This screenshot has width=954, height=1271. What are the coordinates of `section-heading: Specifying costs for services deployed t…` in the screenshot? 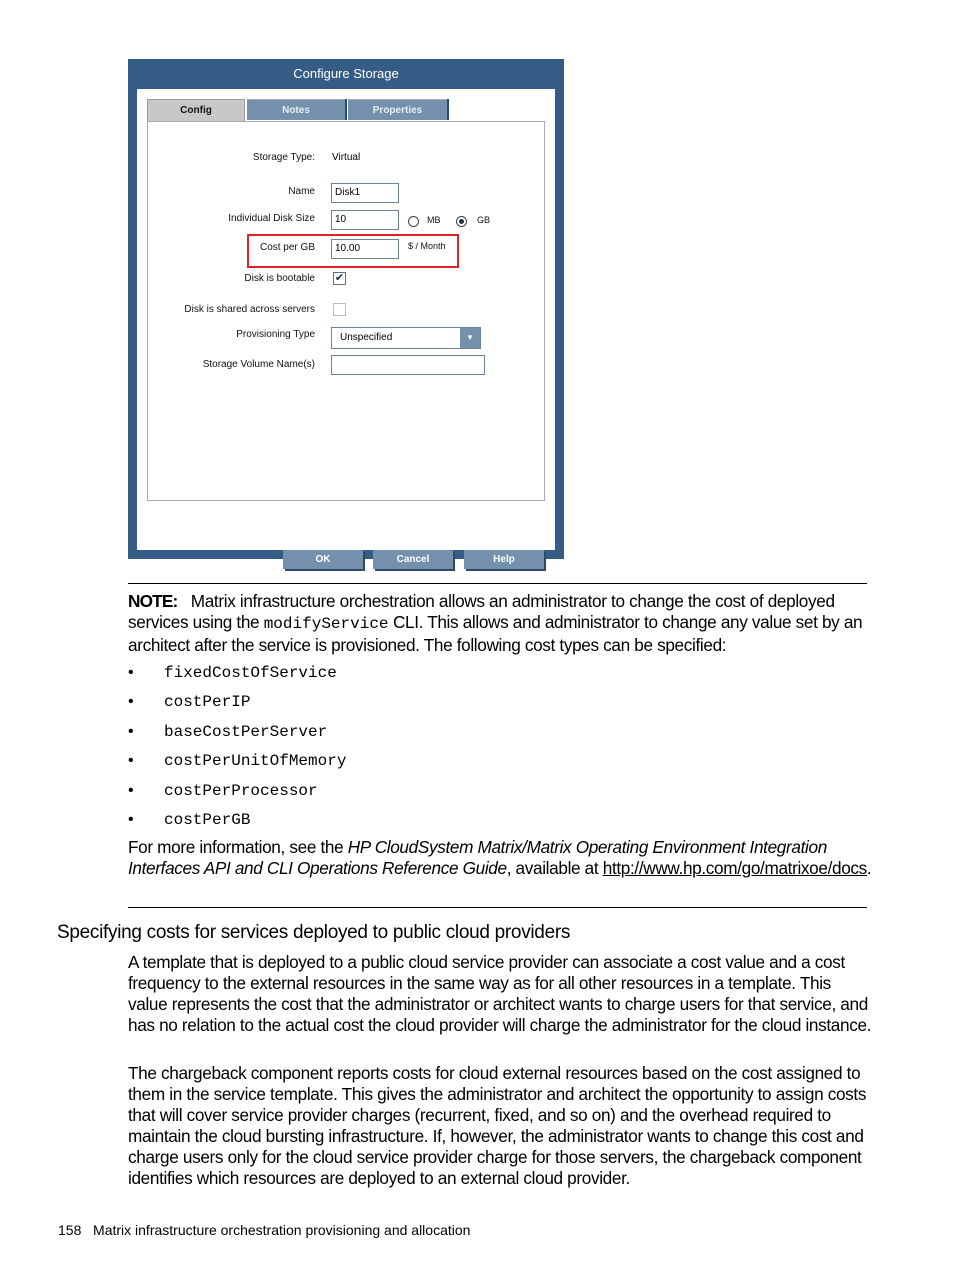 It's located at (314, 932).